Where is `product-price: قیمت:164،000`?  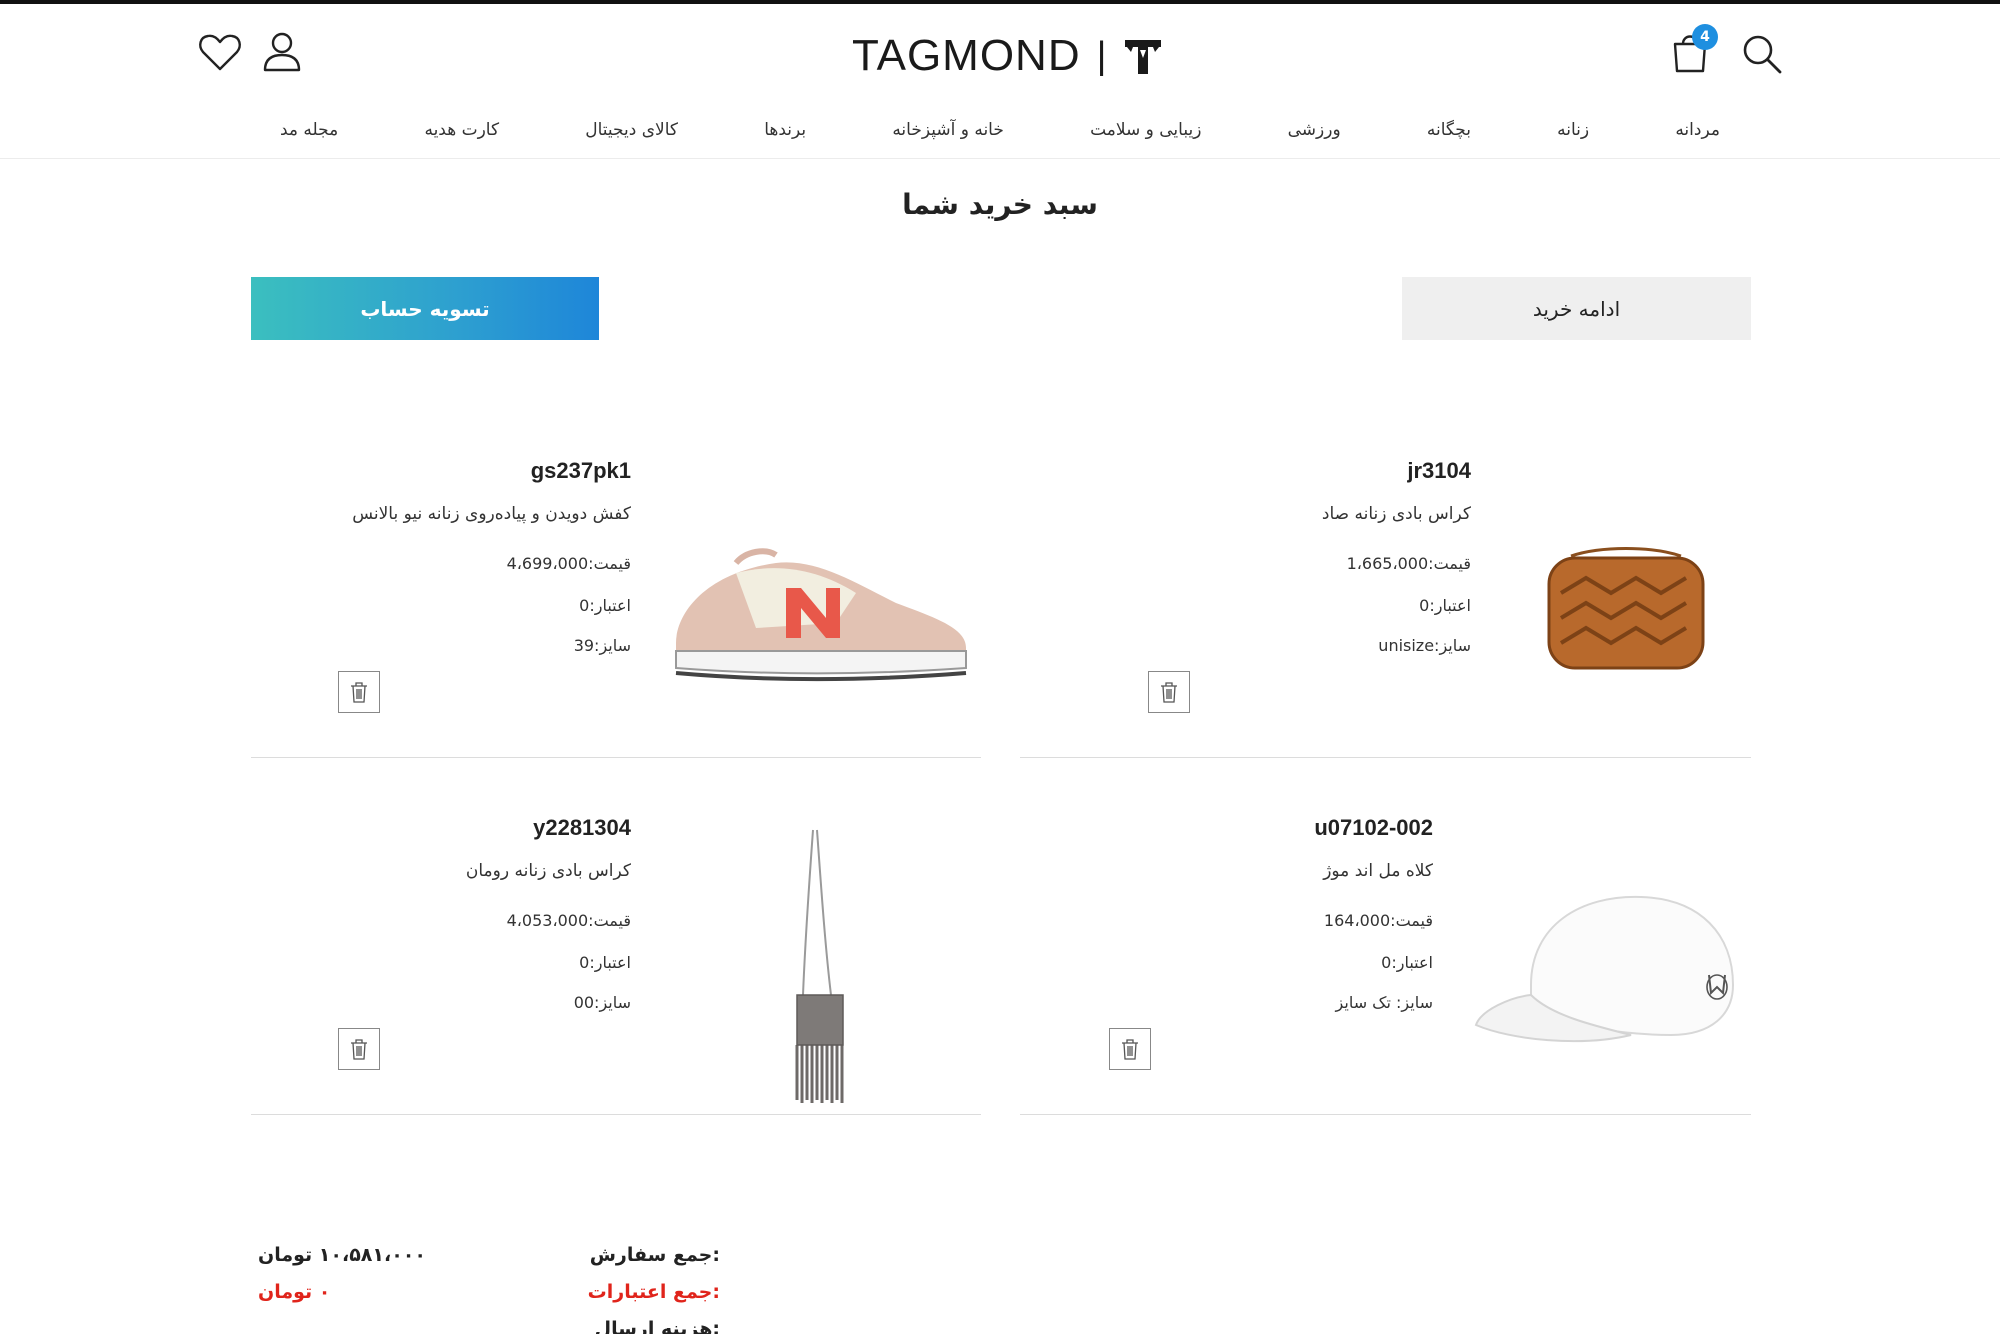 product-price: قیمت:164،000 is located at coordinates (1378, 920).